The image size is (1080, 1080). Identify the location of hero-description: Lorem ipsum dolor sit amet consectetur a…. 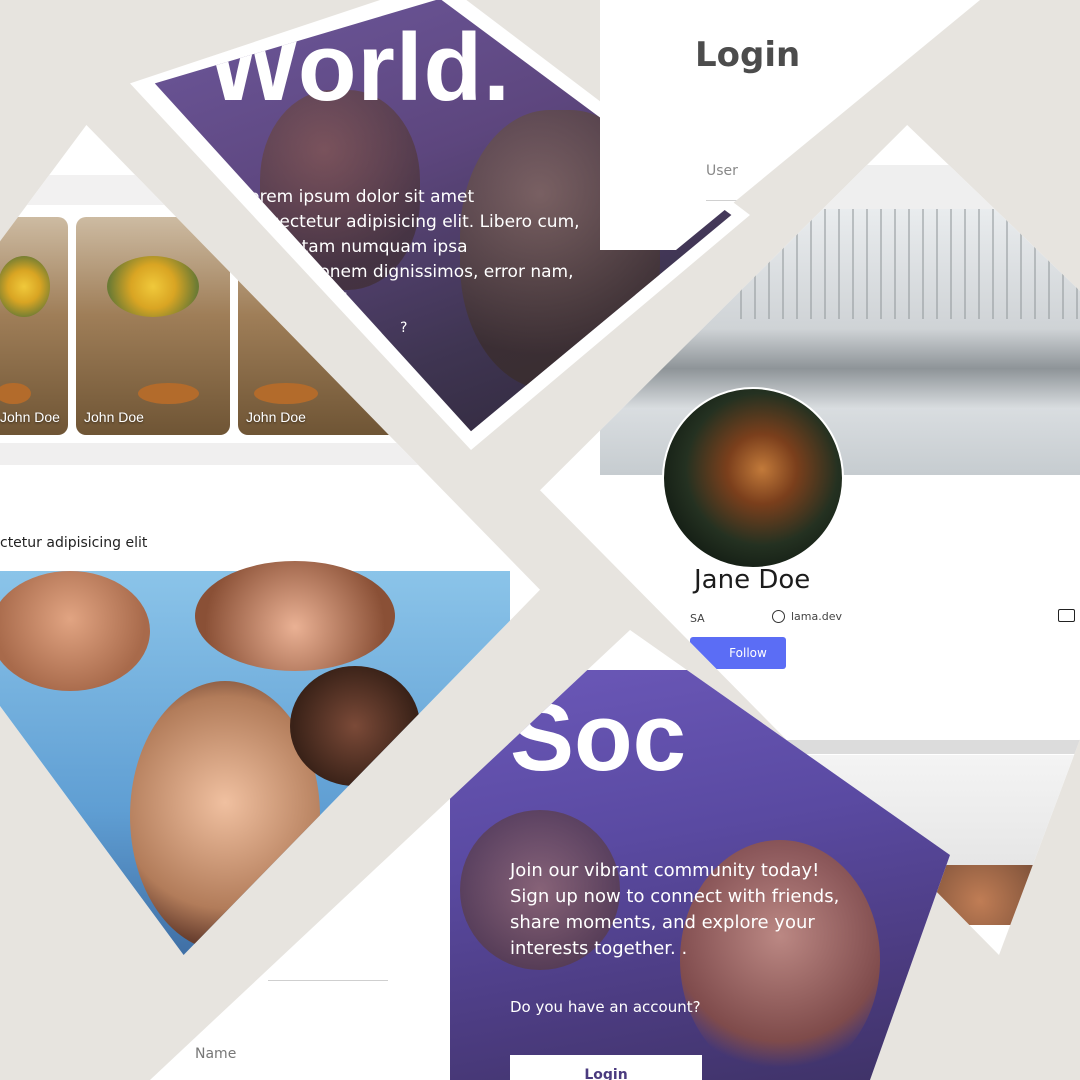
(410, 247).